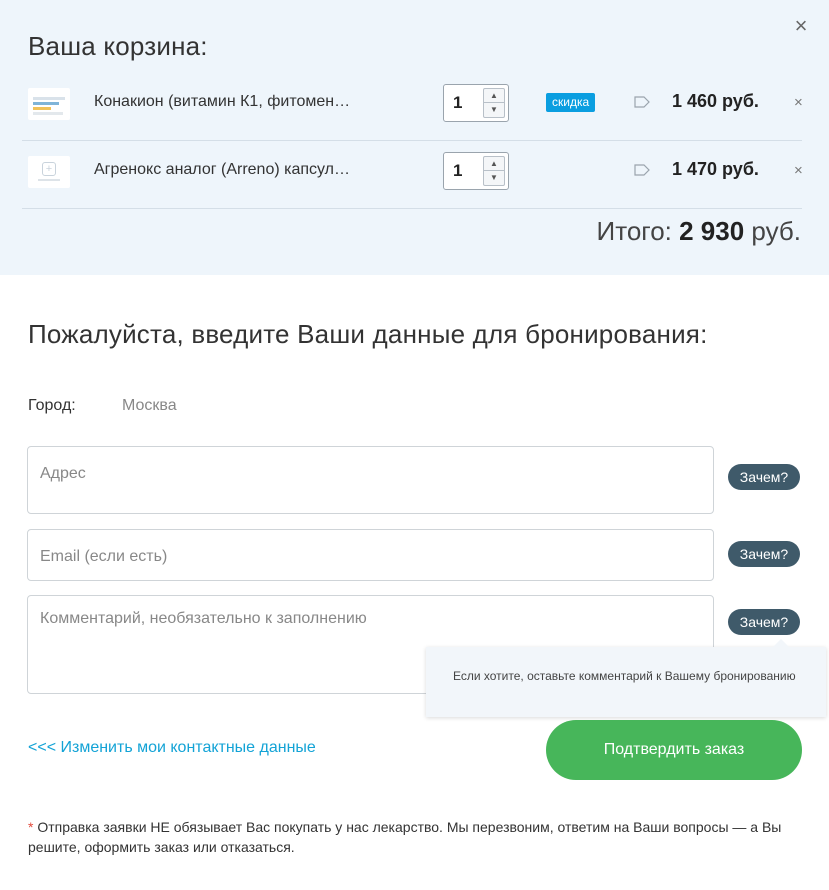 This screenshot has height=890, width=829. What do you see at coordinates (764, 554) in the screenshot?
I see `why-button-email: Зачем?` at bounding box center [764, 554].